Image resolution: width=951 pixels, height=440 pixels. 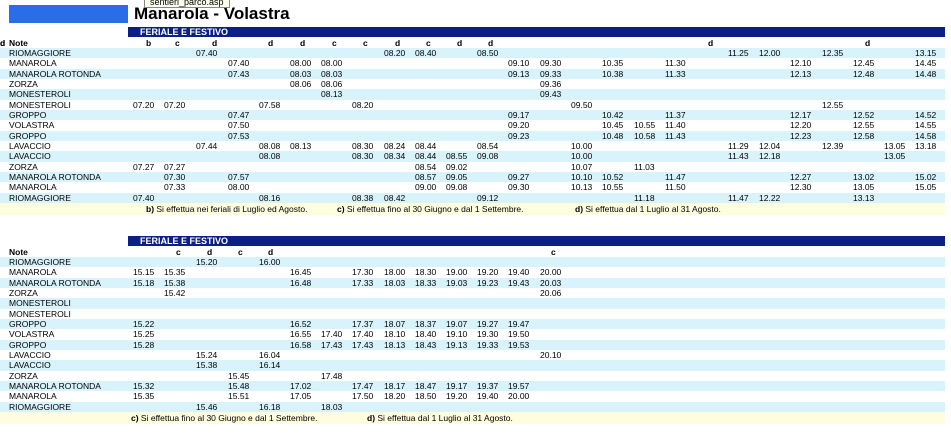 I want to click on departure-time: 19.17, so click(x=457, y=386).